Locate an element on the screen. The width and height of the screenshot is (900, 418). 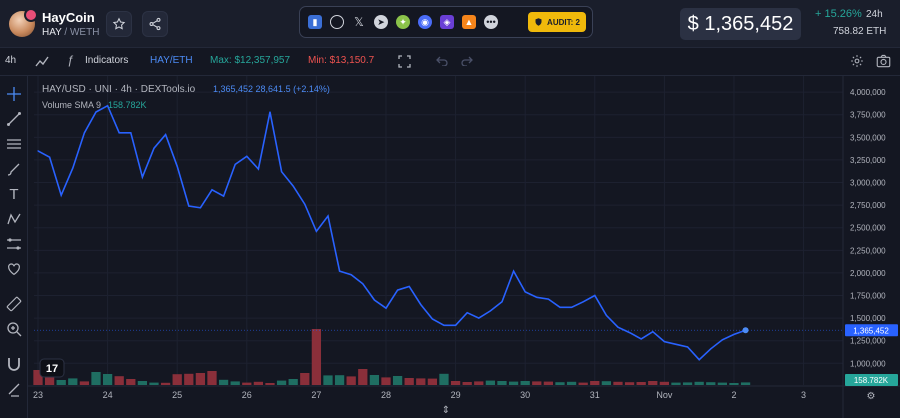
x-tick-label: 25 is located at coordinates (177, 395).